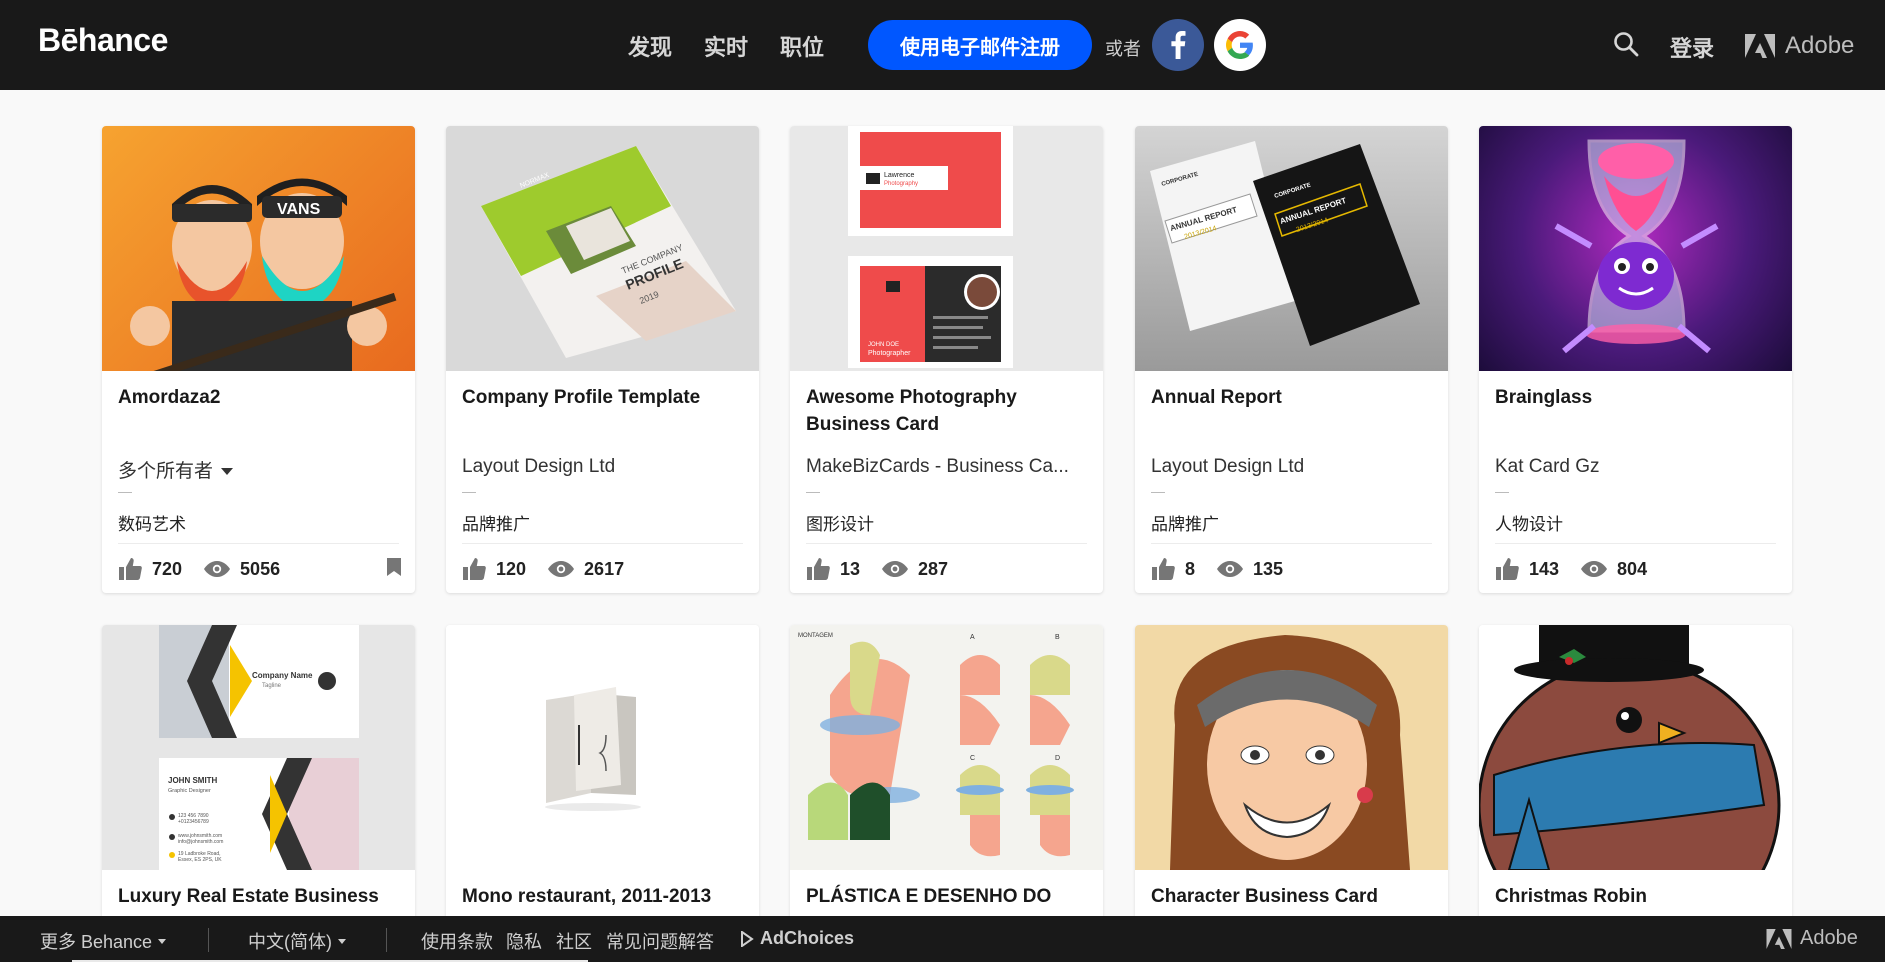 The image size is (1885, 962). I want to click on project-title: Amordaza2, so click(260, 397).